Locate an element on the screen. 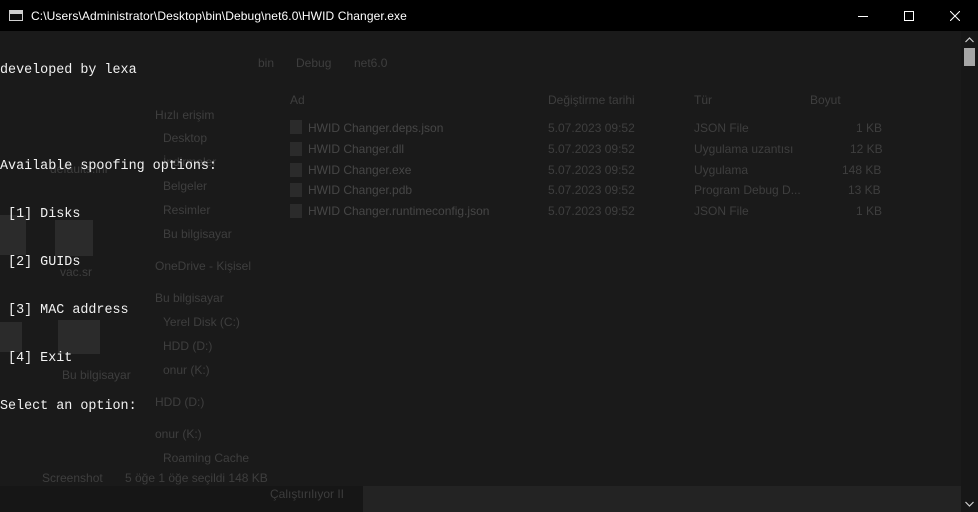 This screenshot has width=978, height=512. close-icon is located at coordinates (955, 15).